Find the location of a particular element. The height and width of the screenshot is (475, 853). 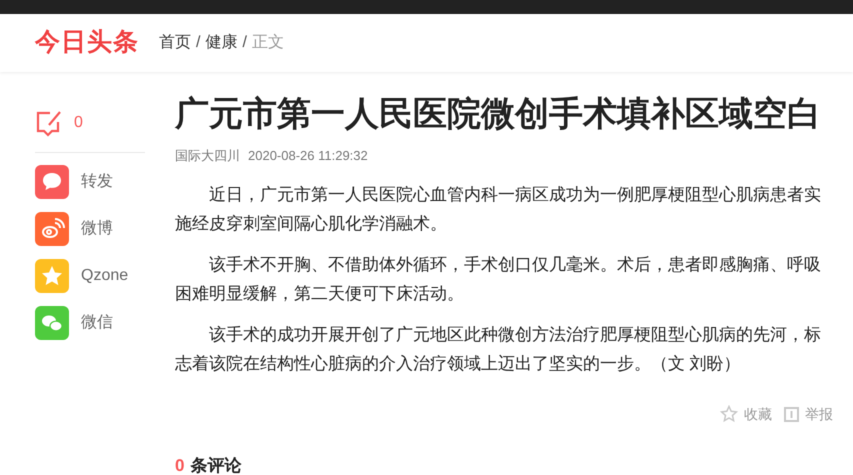

share-label: 微信 is located at coordinates (97, 323).